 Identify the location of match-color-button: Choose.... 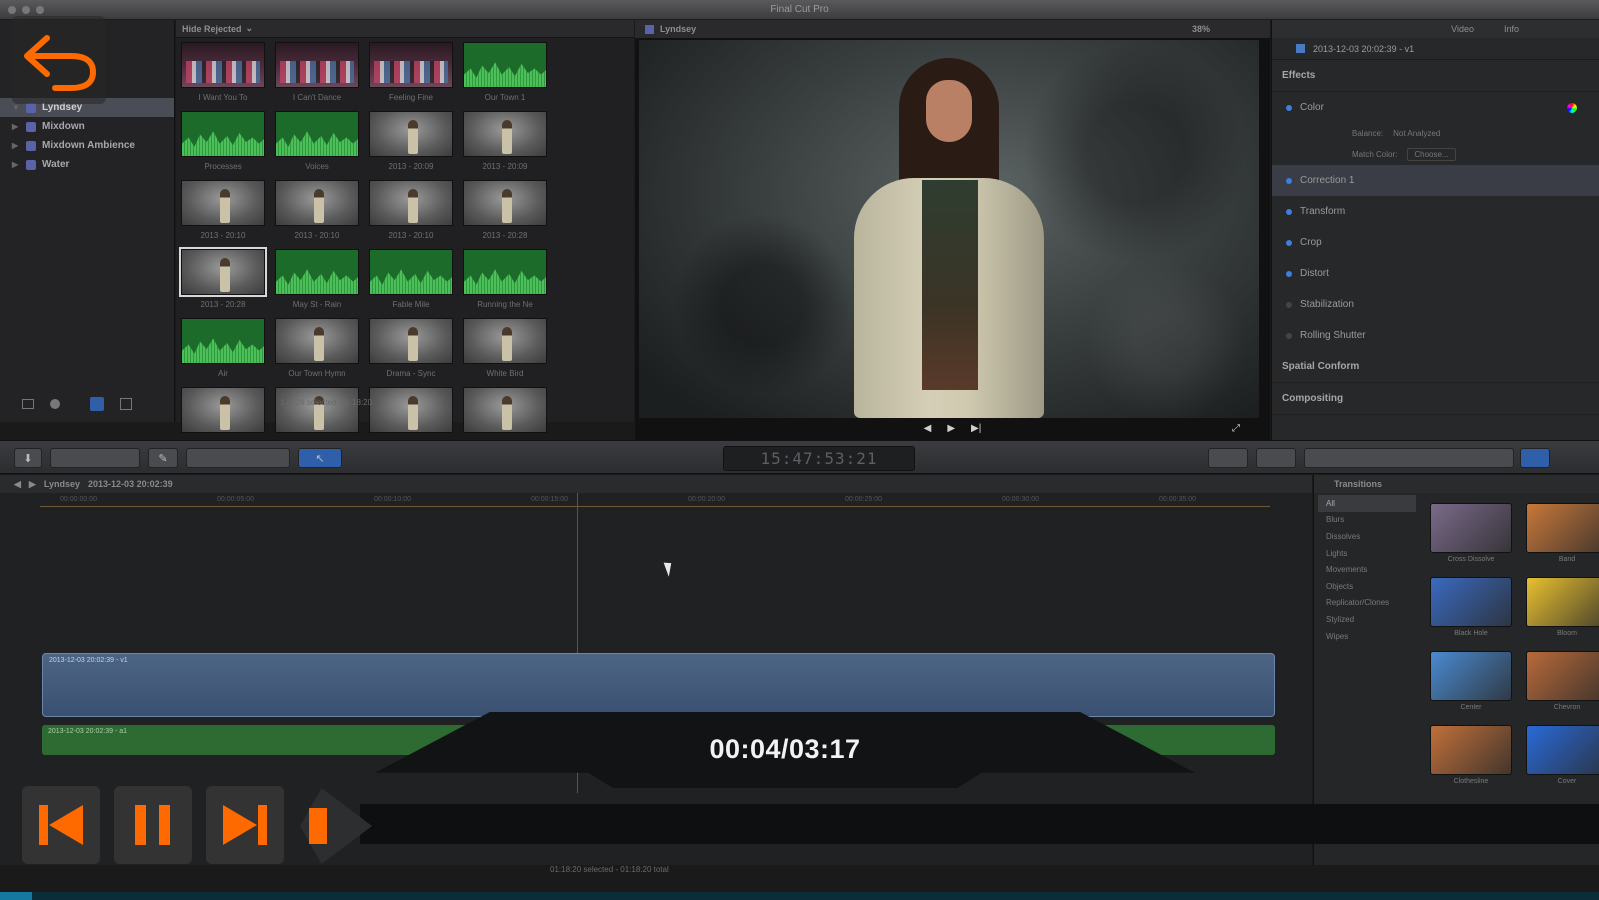
(1431, 154).